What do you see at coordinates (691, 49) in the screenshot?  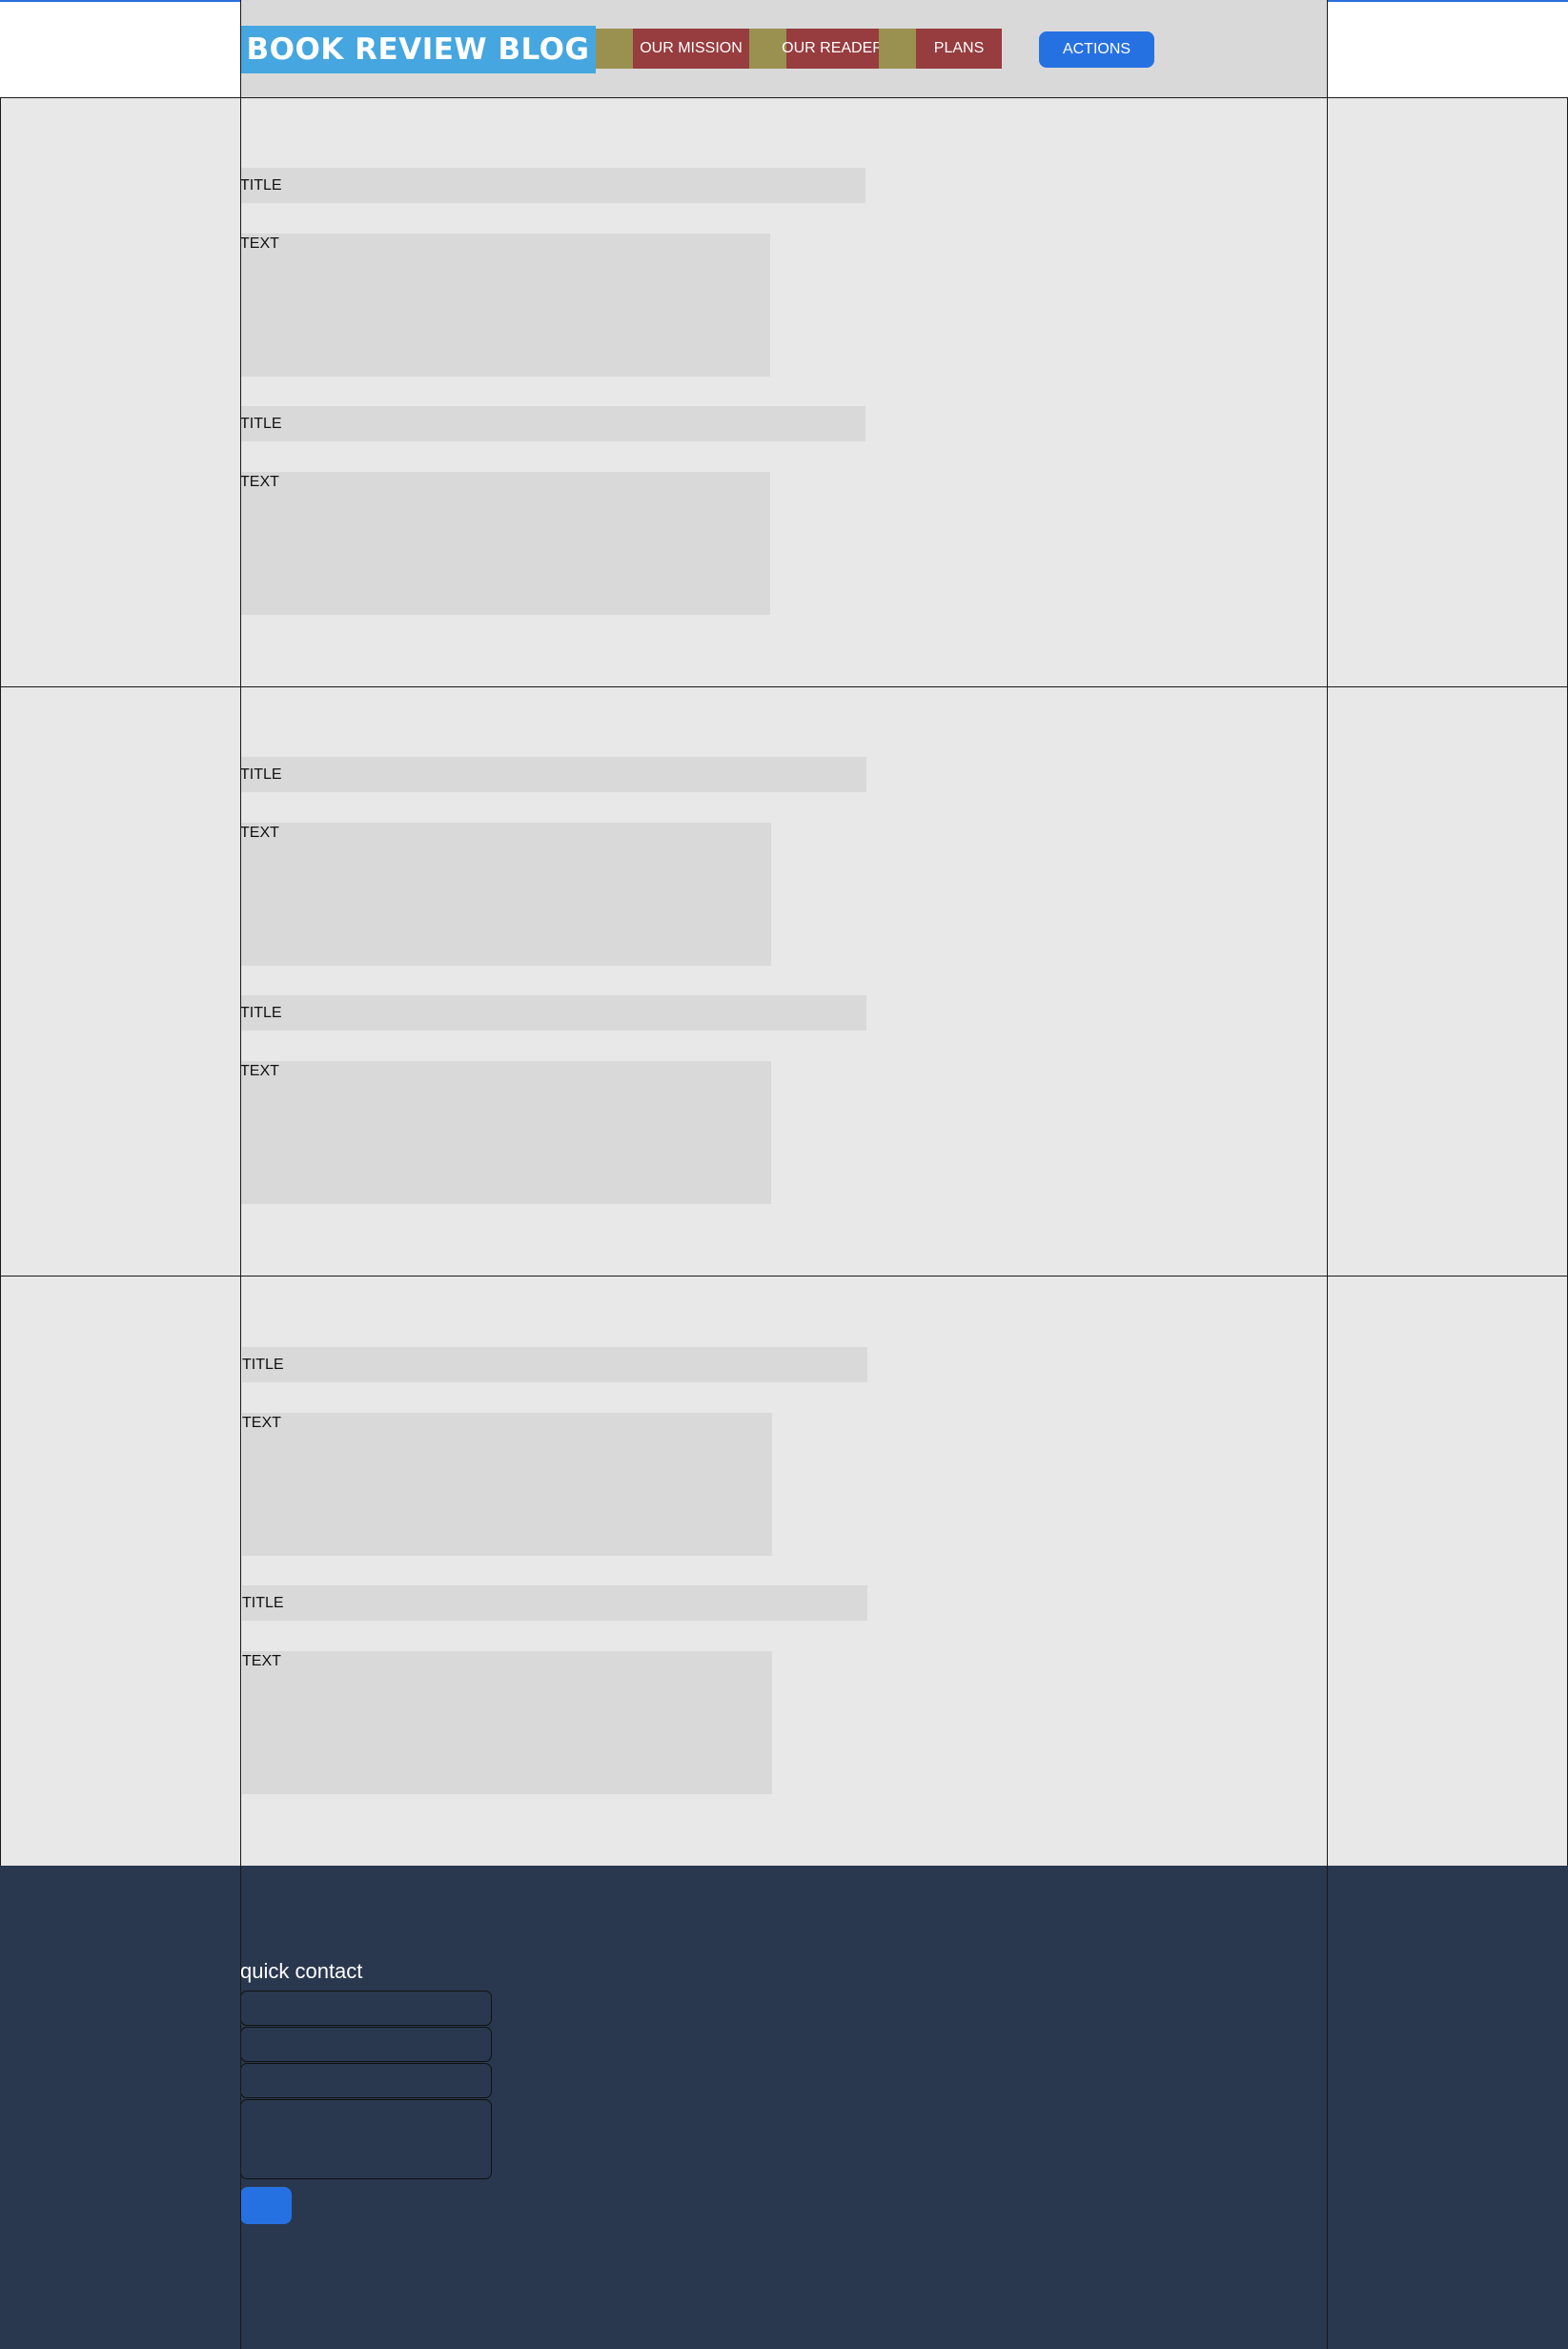 I see `nav-item-our-mission: OUR MISSION` at bounding box center [691, 49].